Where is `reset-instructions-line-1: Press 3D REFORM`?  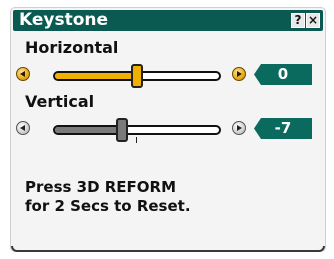 reset-instructions-line-1: Press 3D REFORM is located at coordinates (101, 187).